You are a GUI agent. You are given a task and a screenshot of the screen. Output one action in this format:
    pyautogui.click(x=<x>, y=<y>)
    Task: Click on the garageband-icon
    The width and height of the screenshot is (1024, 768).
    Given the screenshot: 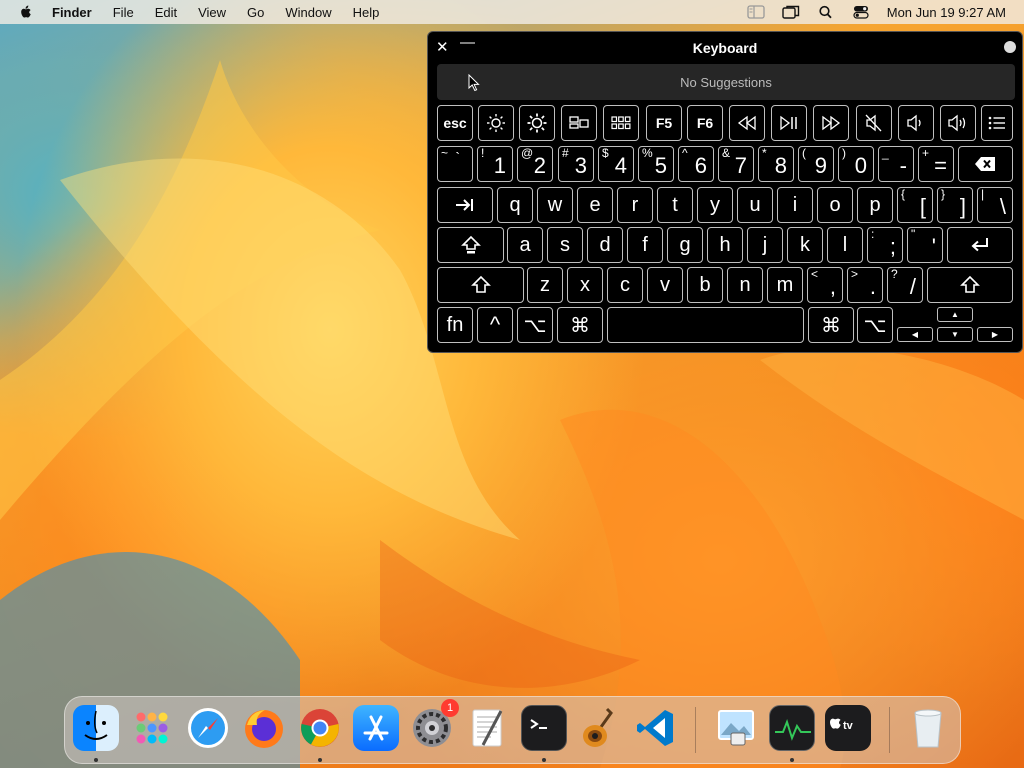 What is the action you would take?
    pyautogui.click(x=600, y=728)
    